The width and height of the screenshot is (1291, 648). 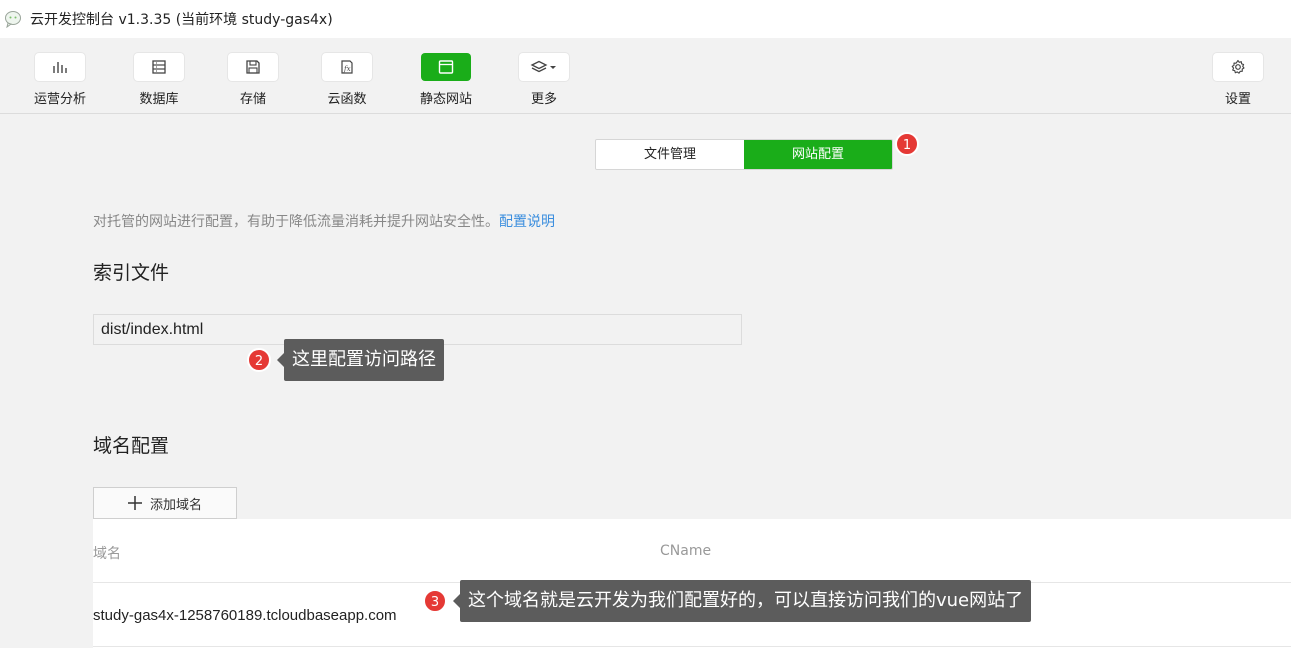 I want to click on bar-chart-icon, so click(x=60, y=67).